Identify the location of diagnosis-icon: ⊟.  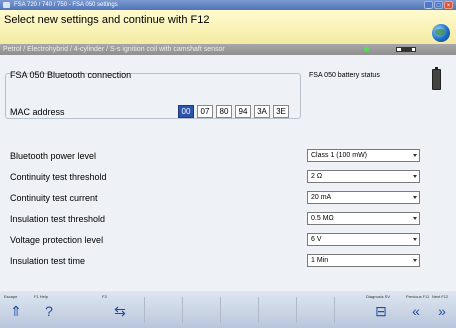
(381, 311).